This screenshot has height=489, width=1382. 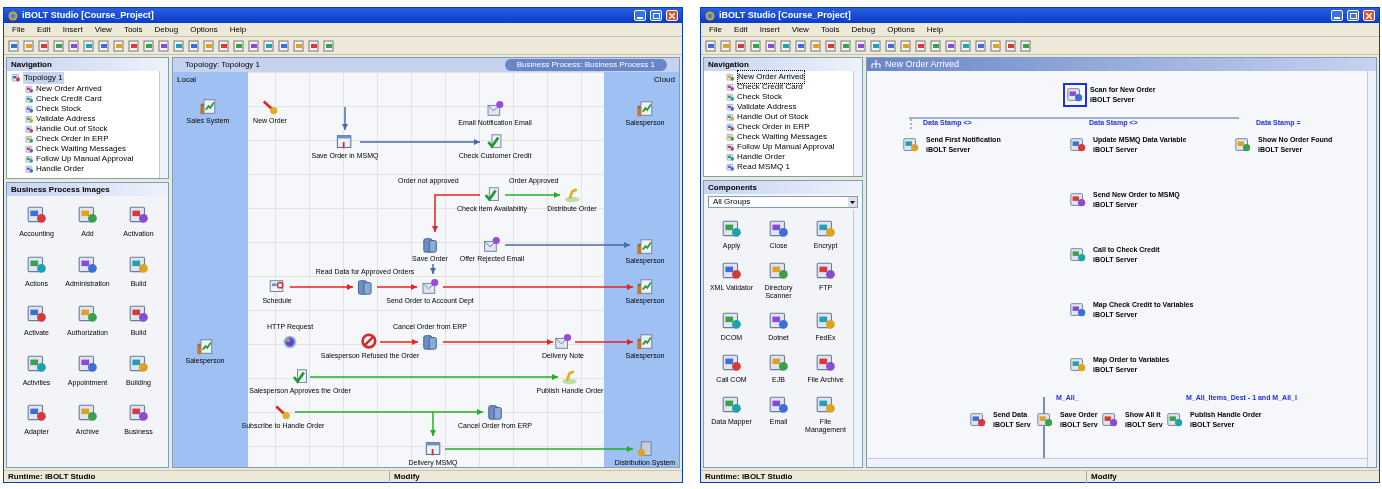 I want to click on group-dropdown: All Groups, so click(x=783, y=202).